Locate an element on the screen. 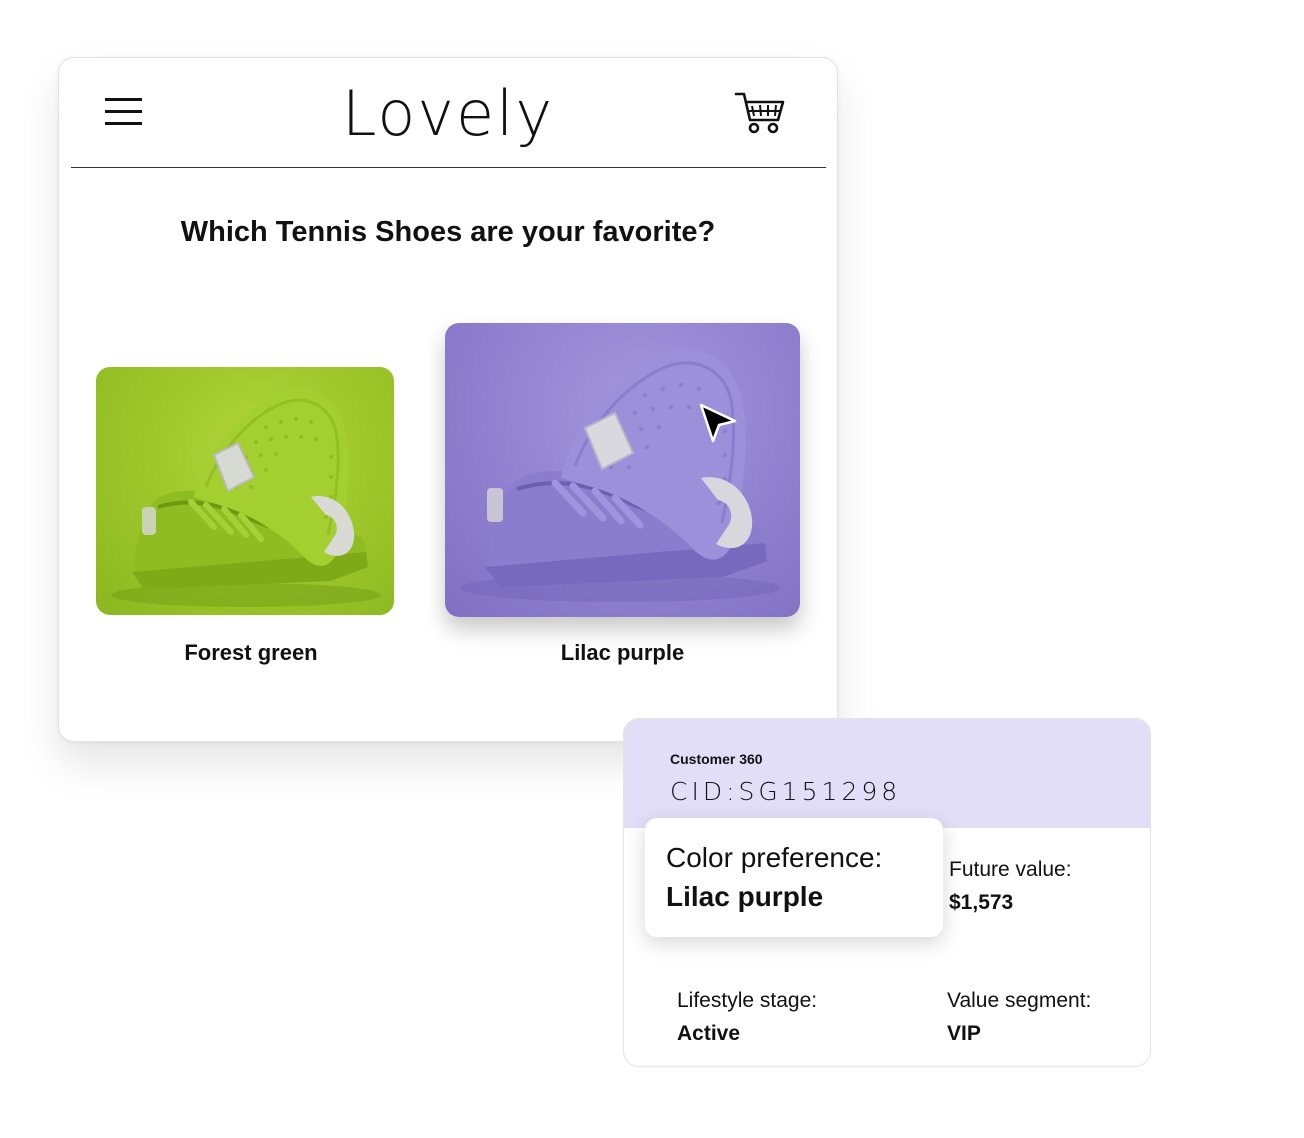 This screenshot has width=1304, height=1138. value-segment-value: VIP is located at coordinates (964, 1033).